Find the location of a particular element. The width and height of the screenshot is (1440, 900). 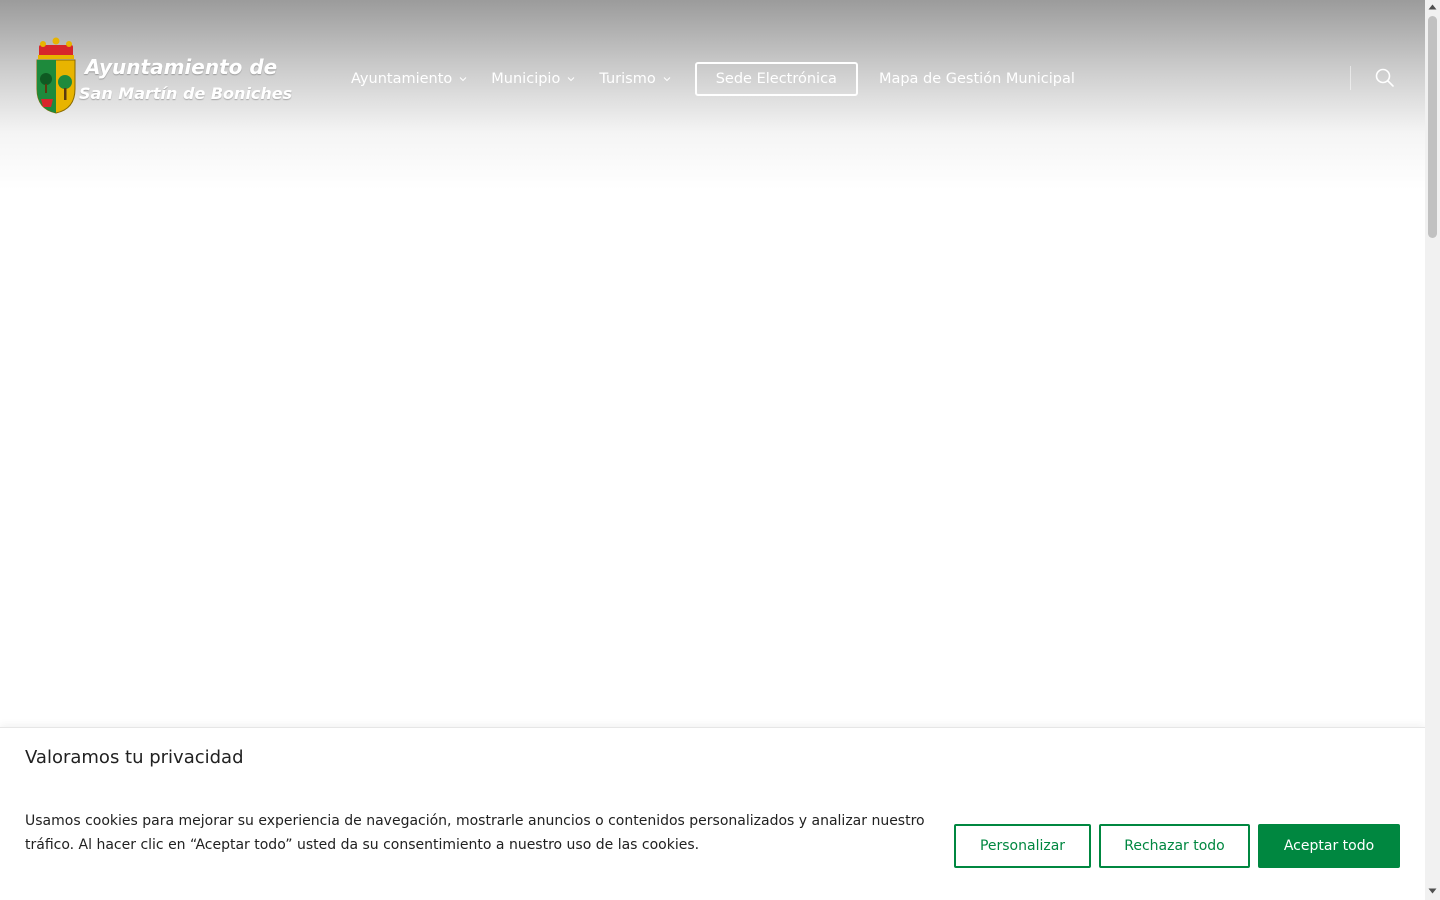

nav-item-turismo: Turismo is located at coordinates (635, 79).